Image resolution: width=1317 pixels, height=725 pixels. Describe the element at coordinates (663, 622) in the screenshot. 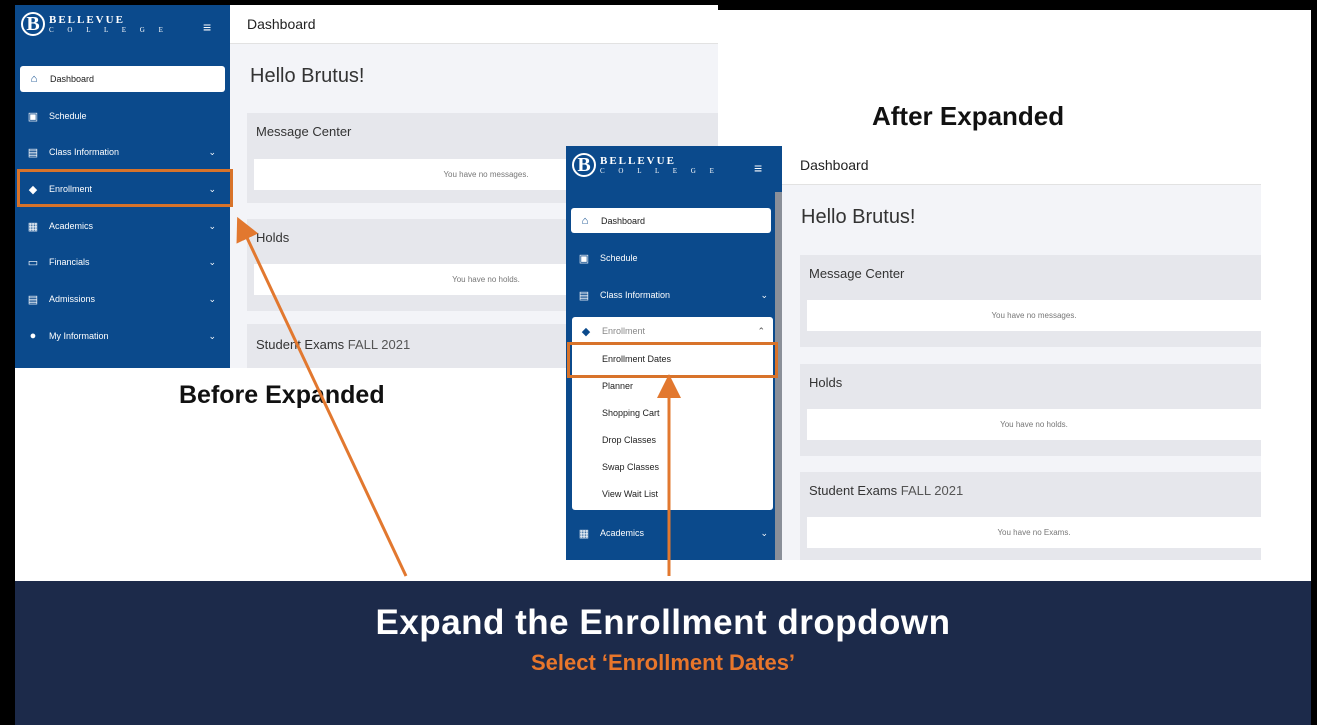

I see `banner-title: Expand the Enrollment dropdown` at that location.